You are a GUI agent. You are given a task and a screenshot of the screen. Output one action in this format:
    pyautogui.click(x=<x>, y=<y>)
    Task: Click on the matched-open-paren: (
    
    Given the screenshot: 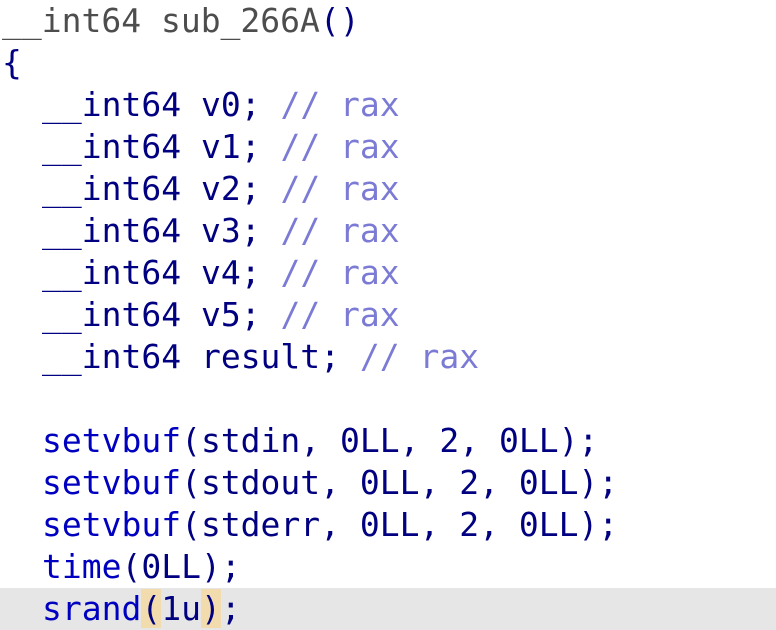 What is the action you would take?
    pyautogui.click(x=151, y=608)
    